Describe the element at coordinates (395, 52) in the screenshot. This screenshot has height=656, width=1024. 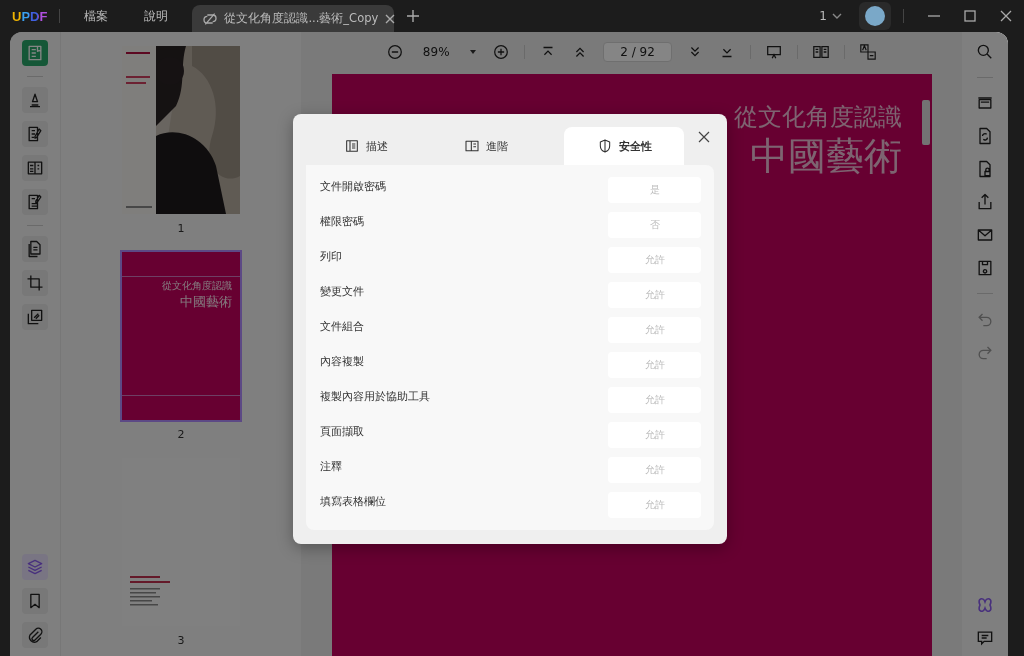
I see `zoom-out-icon` at that location.